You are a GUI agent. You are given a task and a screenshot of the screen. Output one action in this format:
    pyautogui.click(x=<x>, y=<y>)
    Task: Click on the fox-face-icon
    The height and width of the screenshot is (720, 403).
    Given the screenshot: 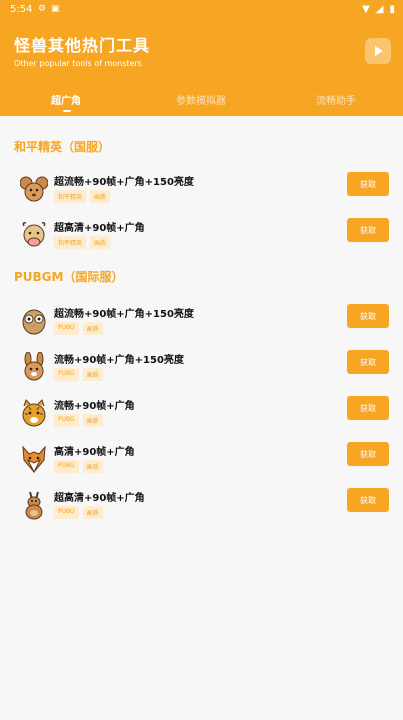 What is the action you would take?
    pyautogui.click(x=34, y=459)
    